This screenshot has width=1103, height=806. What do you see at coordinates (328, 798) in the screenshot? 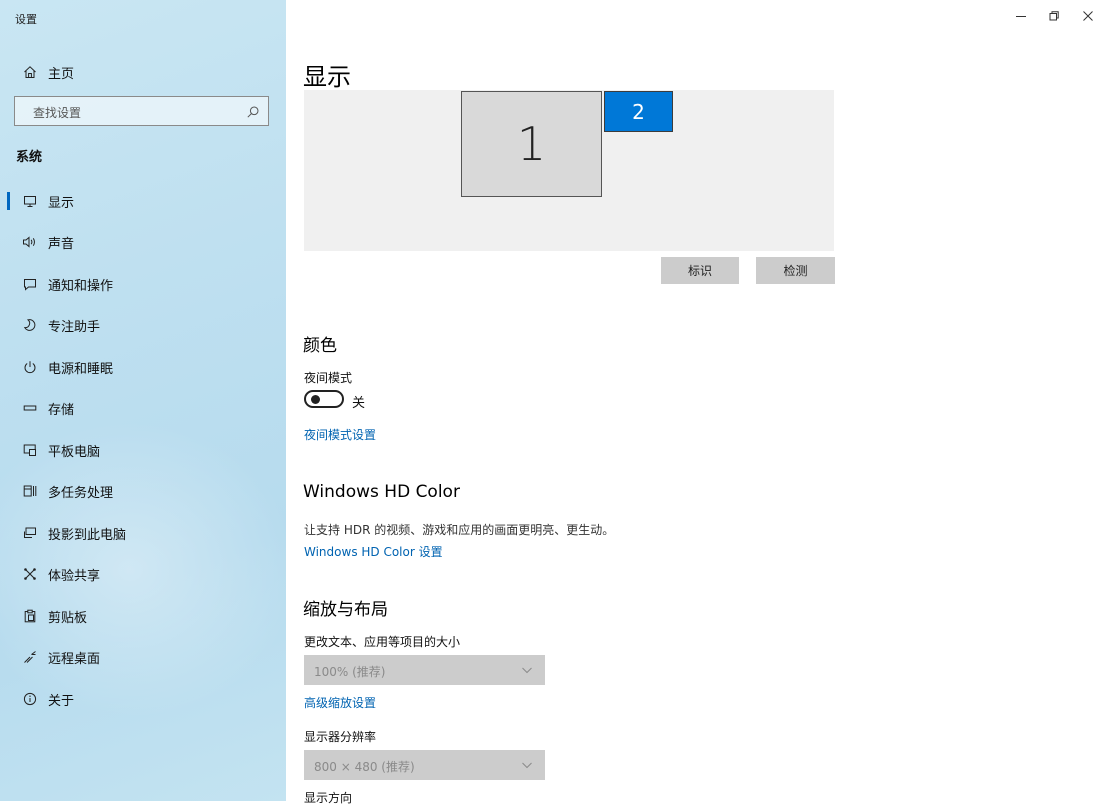
I see `orientation-label: 显示方向` at bounding box center [328, 798].